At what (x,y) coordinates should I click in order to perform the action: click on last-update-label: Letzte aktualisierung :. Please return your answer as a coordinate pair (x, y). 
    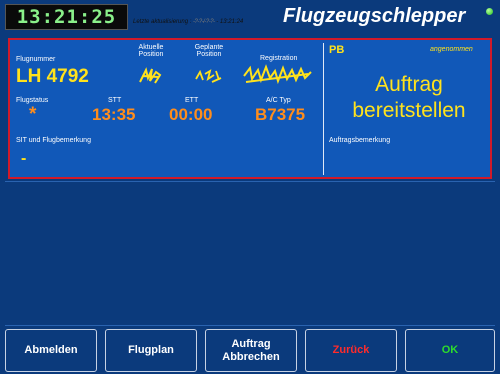
    Looking at the image, I should click on (162, 22).